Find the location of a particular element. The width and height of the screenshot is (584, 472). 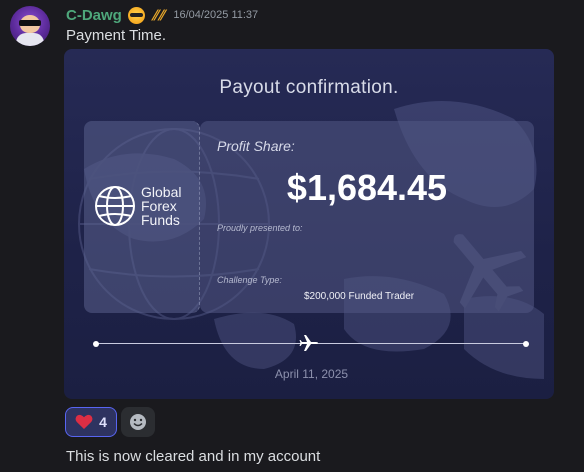

message-text: Payment Time. is located at coordinates (116, 35).